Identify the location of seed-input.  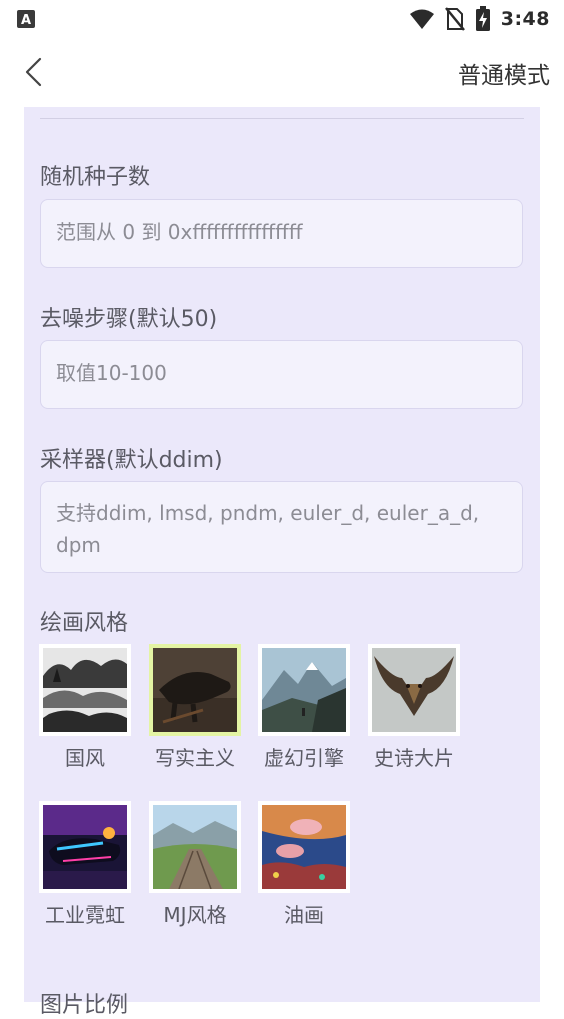
(283, 232).